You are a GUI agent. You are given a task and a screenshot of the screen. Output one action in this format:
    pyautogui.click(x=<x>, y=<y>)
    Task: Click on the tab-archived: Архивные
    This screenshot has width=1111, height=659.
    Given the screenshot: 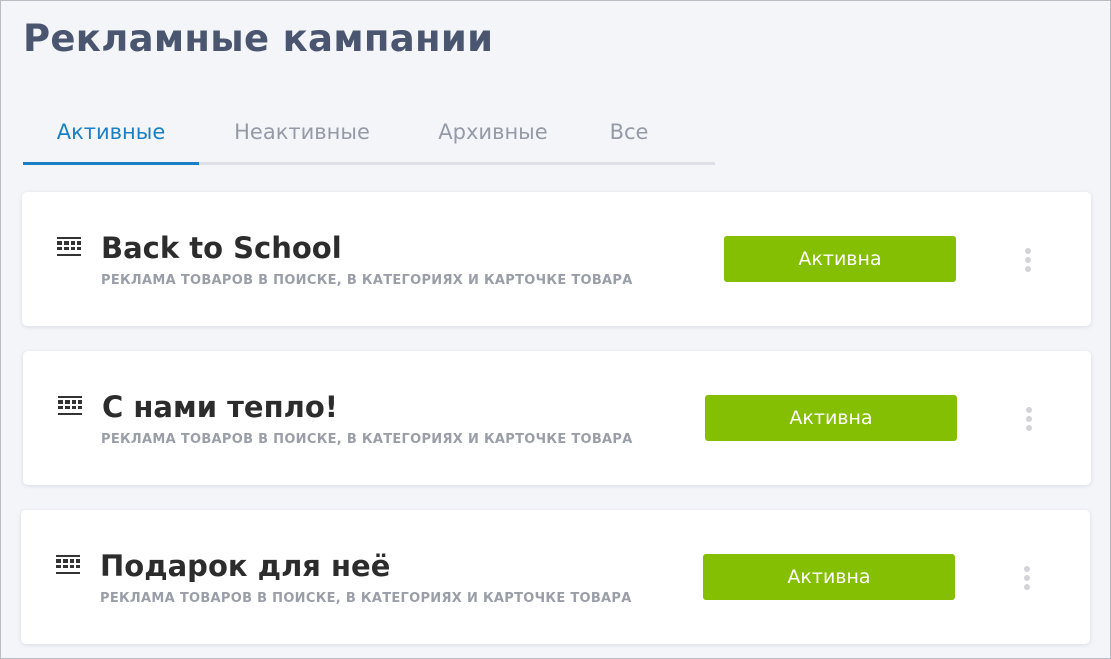 What is the action you would take?
    pyautogui.click(x=493, y=137)
    